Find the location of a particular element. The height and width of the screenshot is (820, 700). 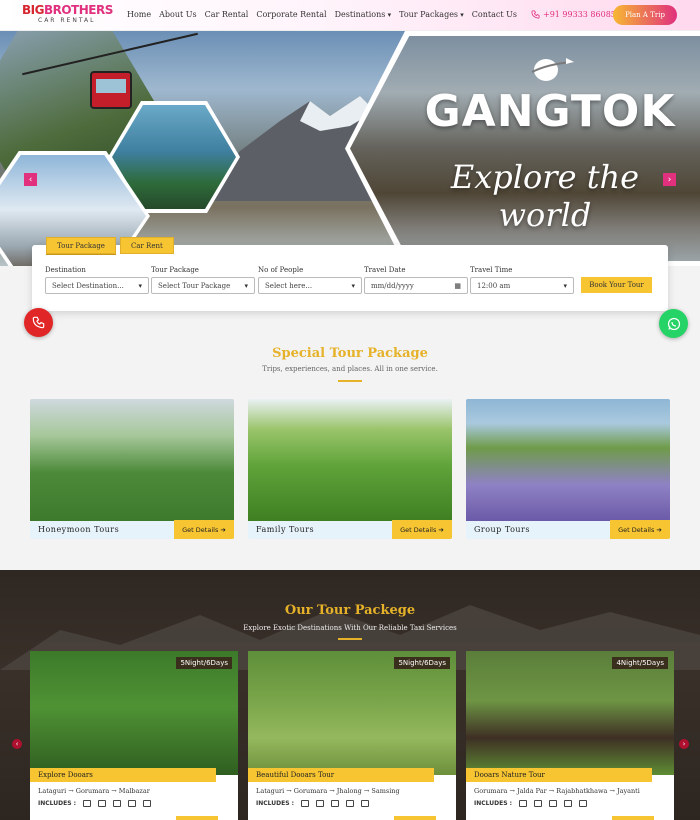

tour-route: Lataguri → Gorumara → Jhalong → Samsing is located at coordinates (328, 791).